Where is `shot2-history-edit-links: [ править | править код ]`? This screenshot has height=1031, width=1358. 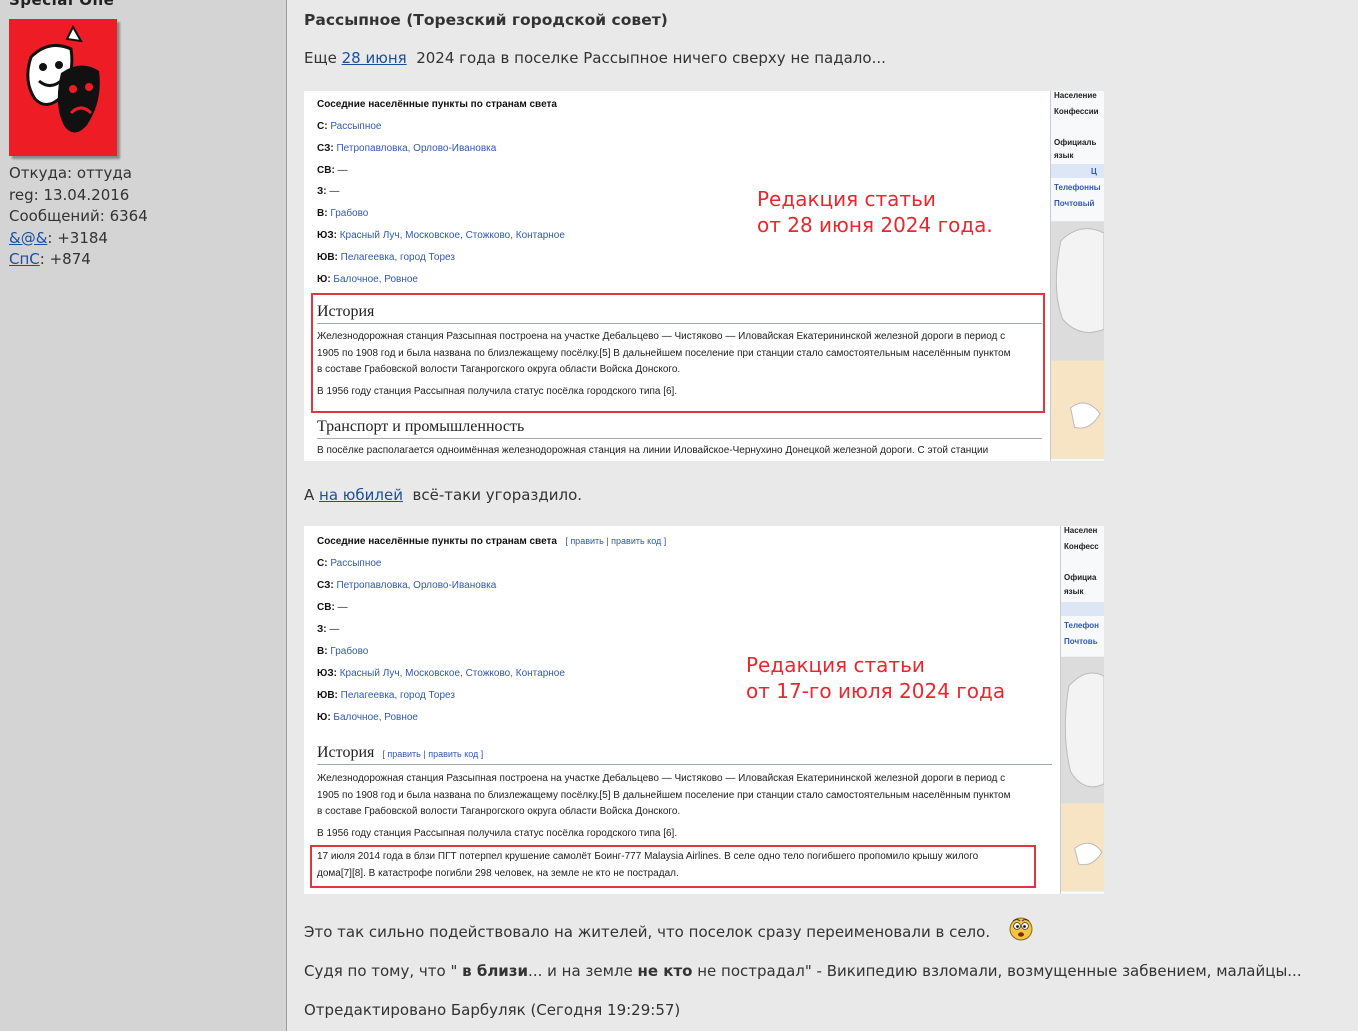
shot2-history-edit-links: [ править | править код ] is located at coordinates (432, 754).